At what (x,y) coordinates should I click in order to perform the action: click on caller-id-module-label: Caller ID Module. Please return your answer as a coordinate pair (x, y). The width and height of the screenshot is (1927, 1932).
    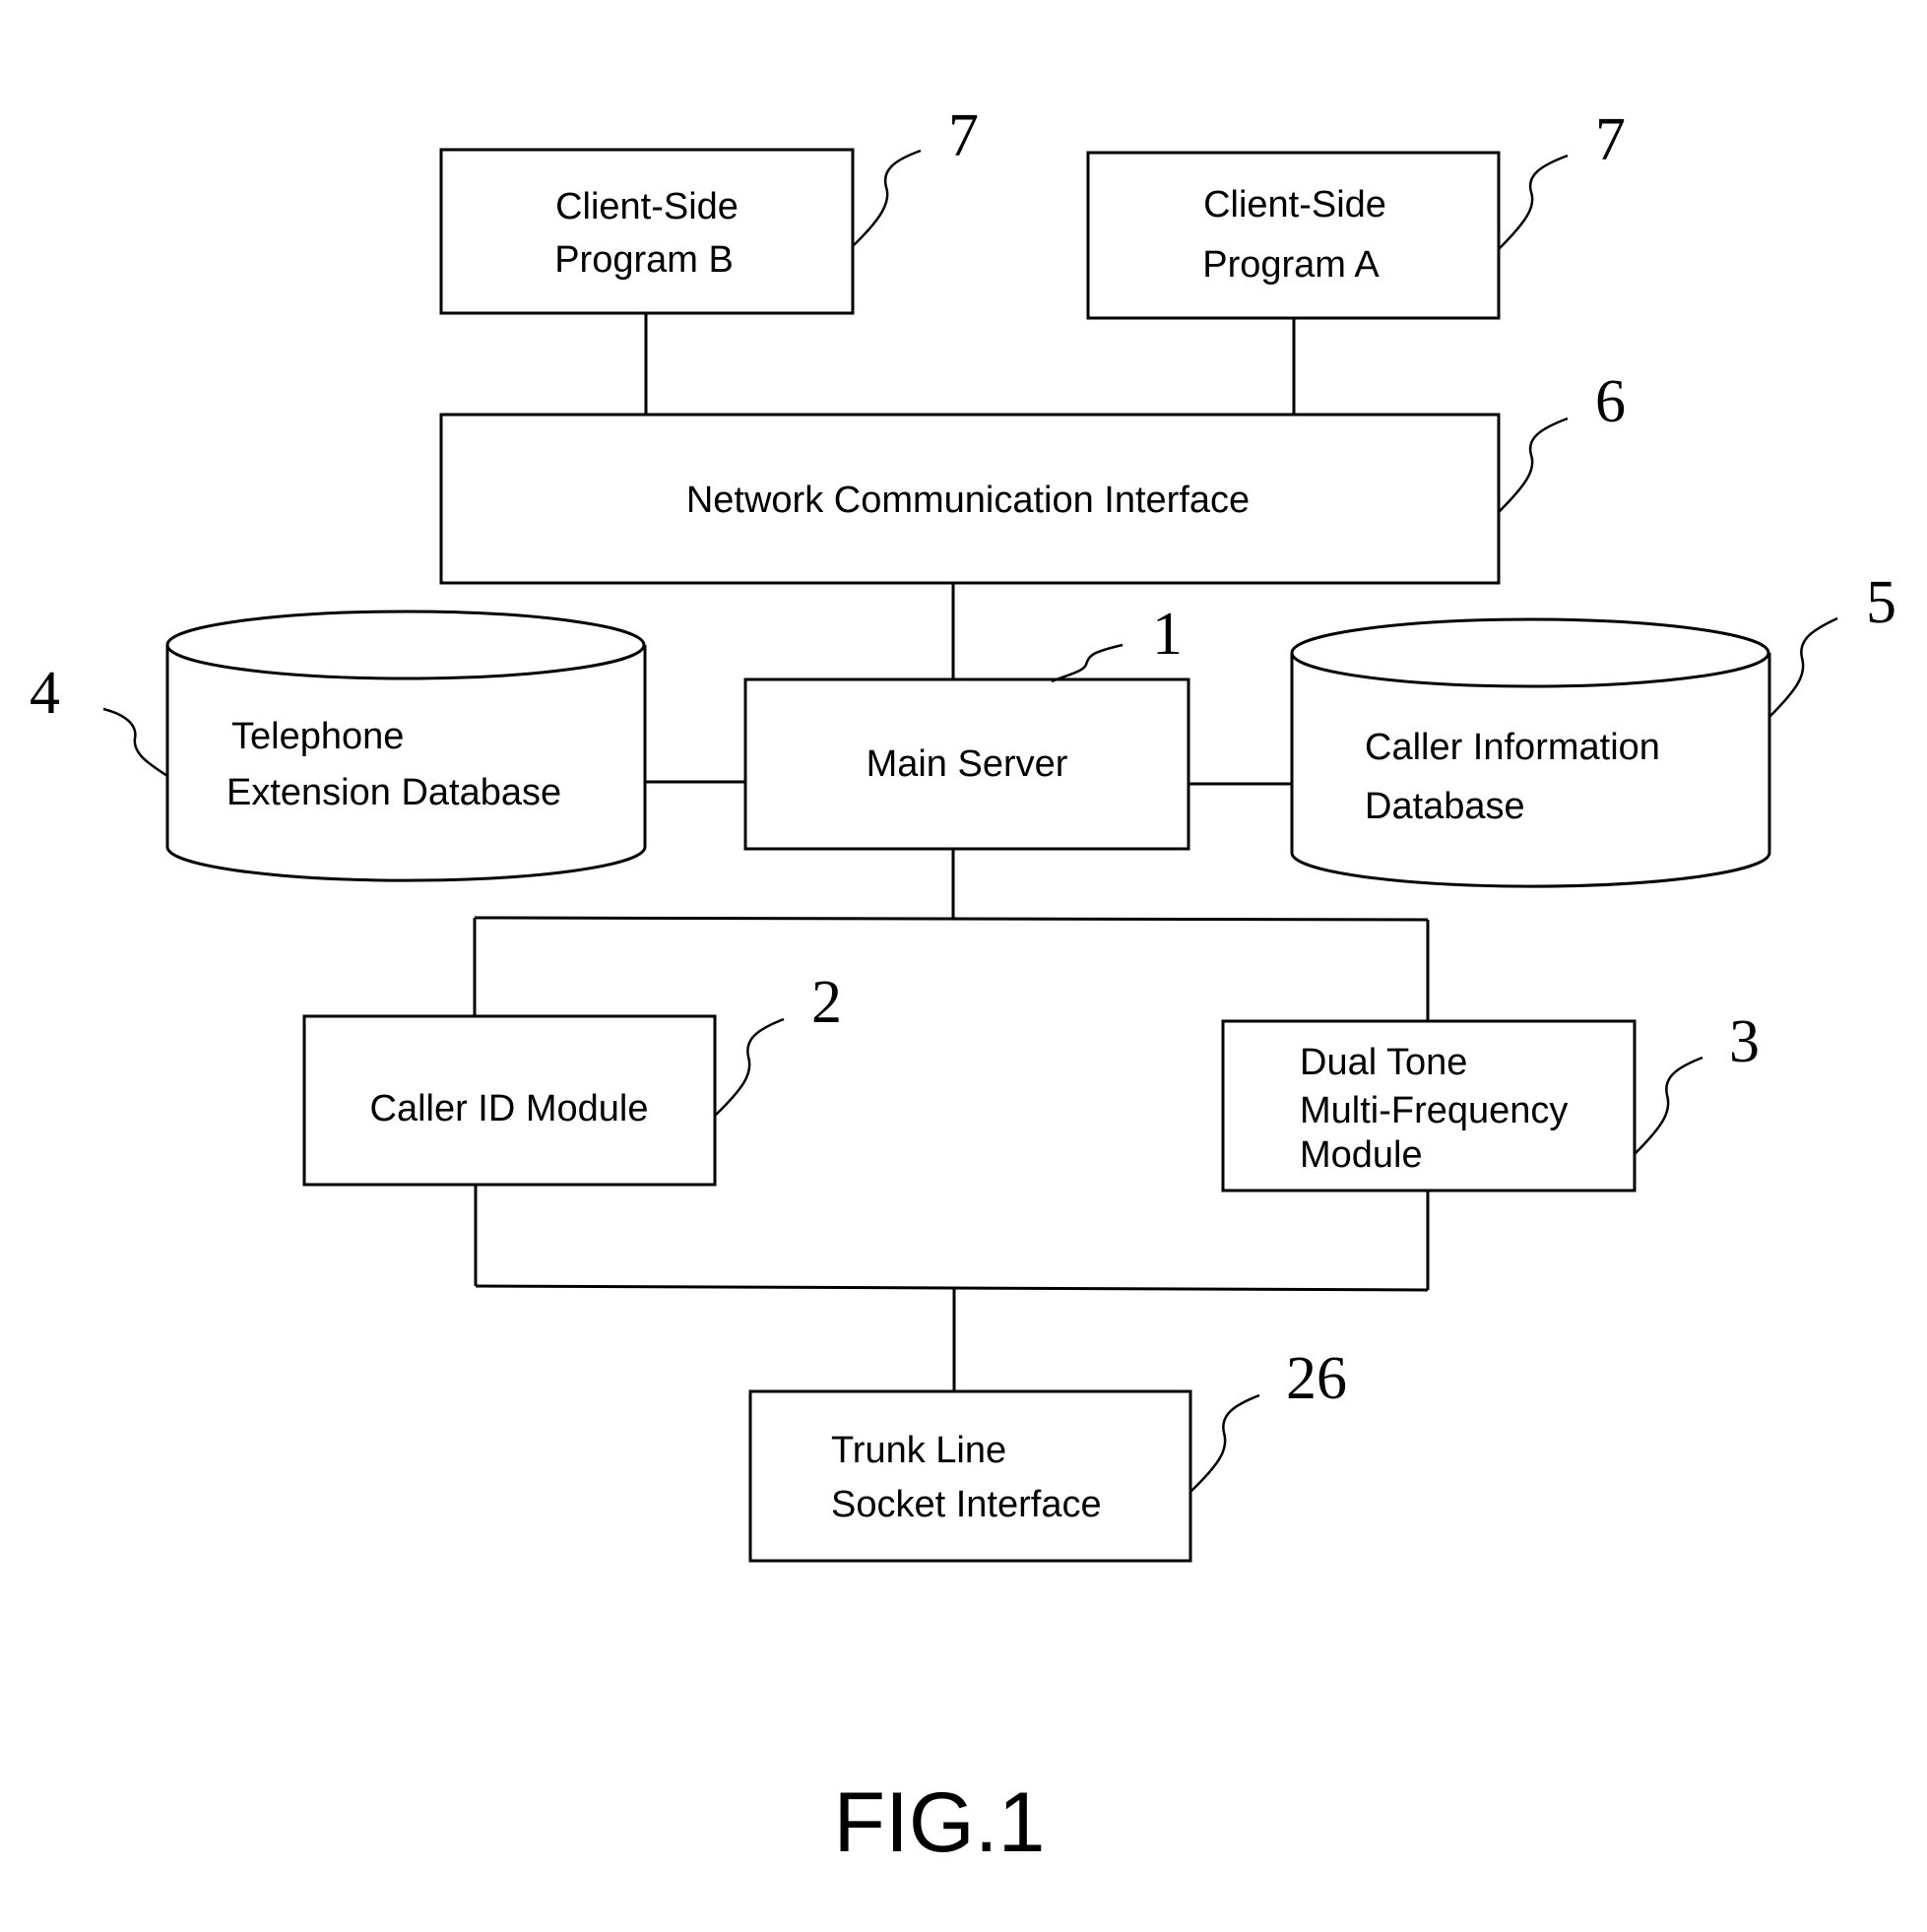
    Looking at the image, I should click on (509, 1108).